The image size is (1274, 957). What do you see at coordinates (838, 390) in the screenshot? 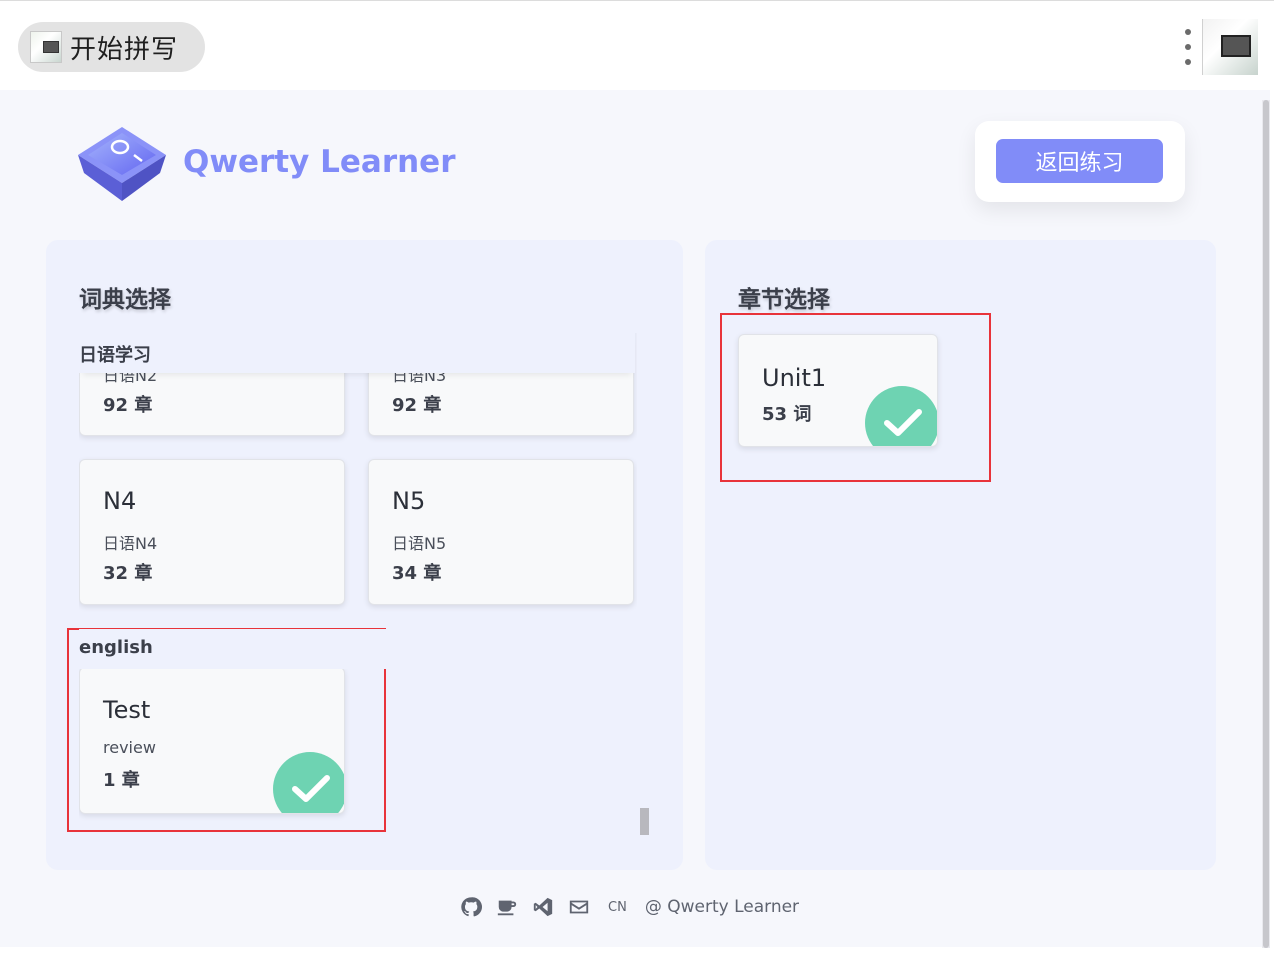
I see `chapter-card-unit1: Unit1 53 词` at bounding box center [838, 390].